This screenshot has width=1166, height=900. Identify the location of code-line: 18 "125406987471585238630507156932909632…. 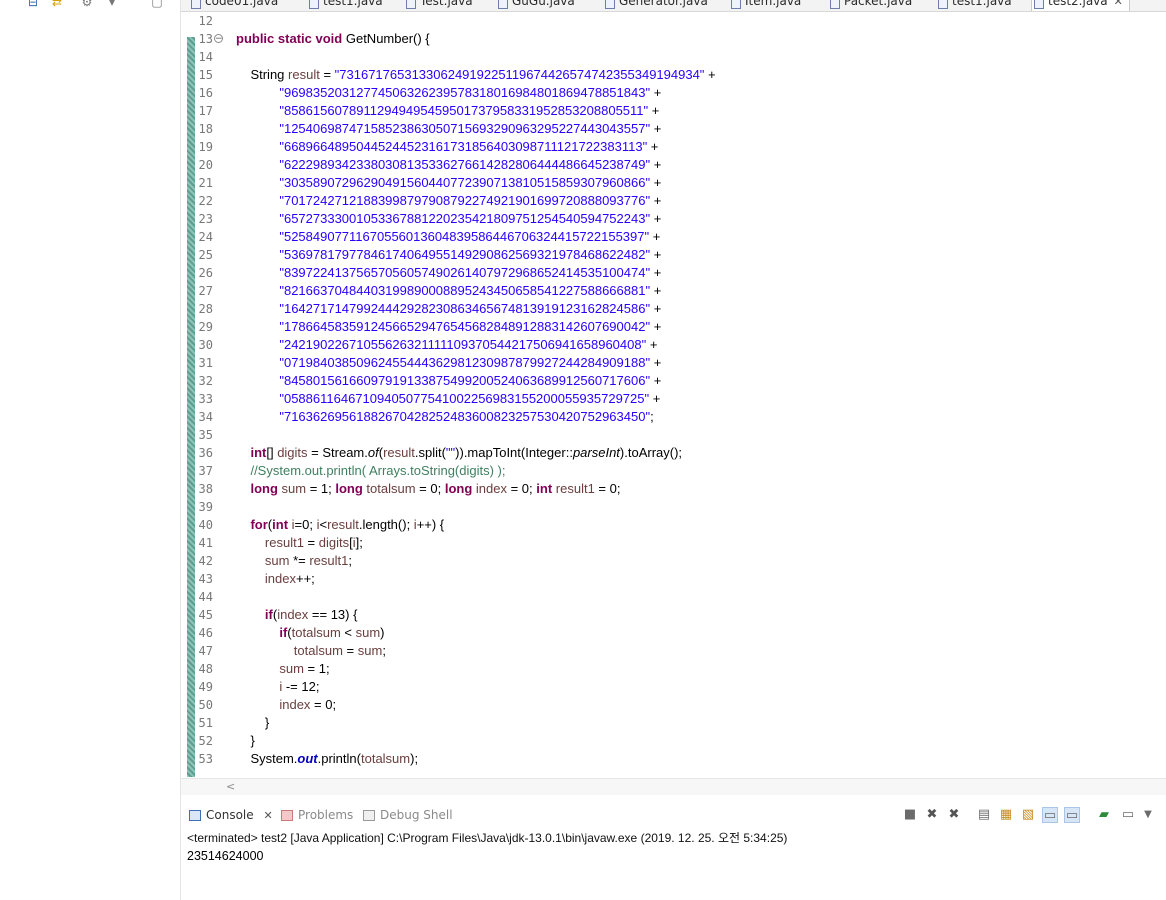
(673, 129).